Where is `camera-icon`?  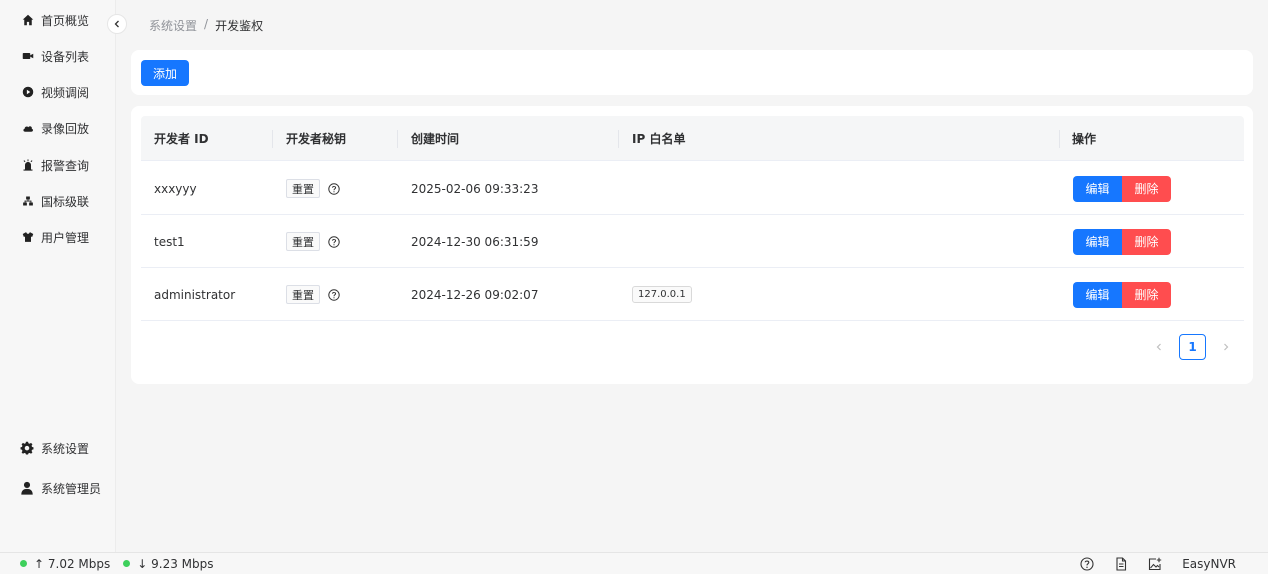 camera-icon is located at coordinates (28, 56).